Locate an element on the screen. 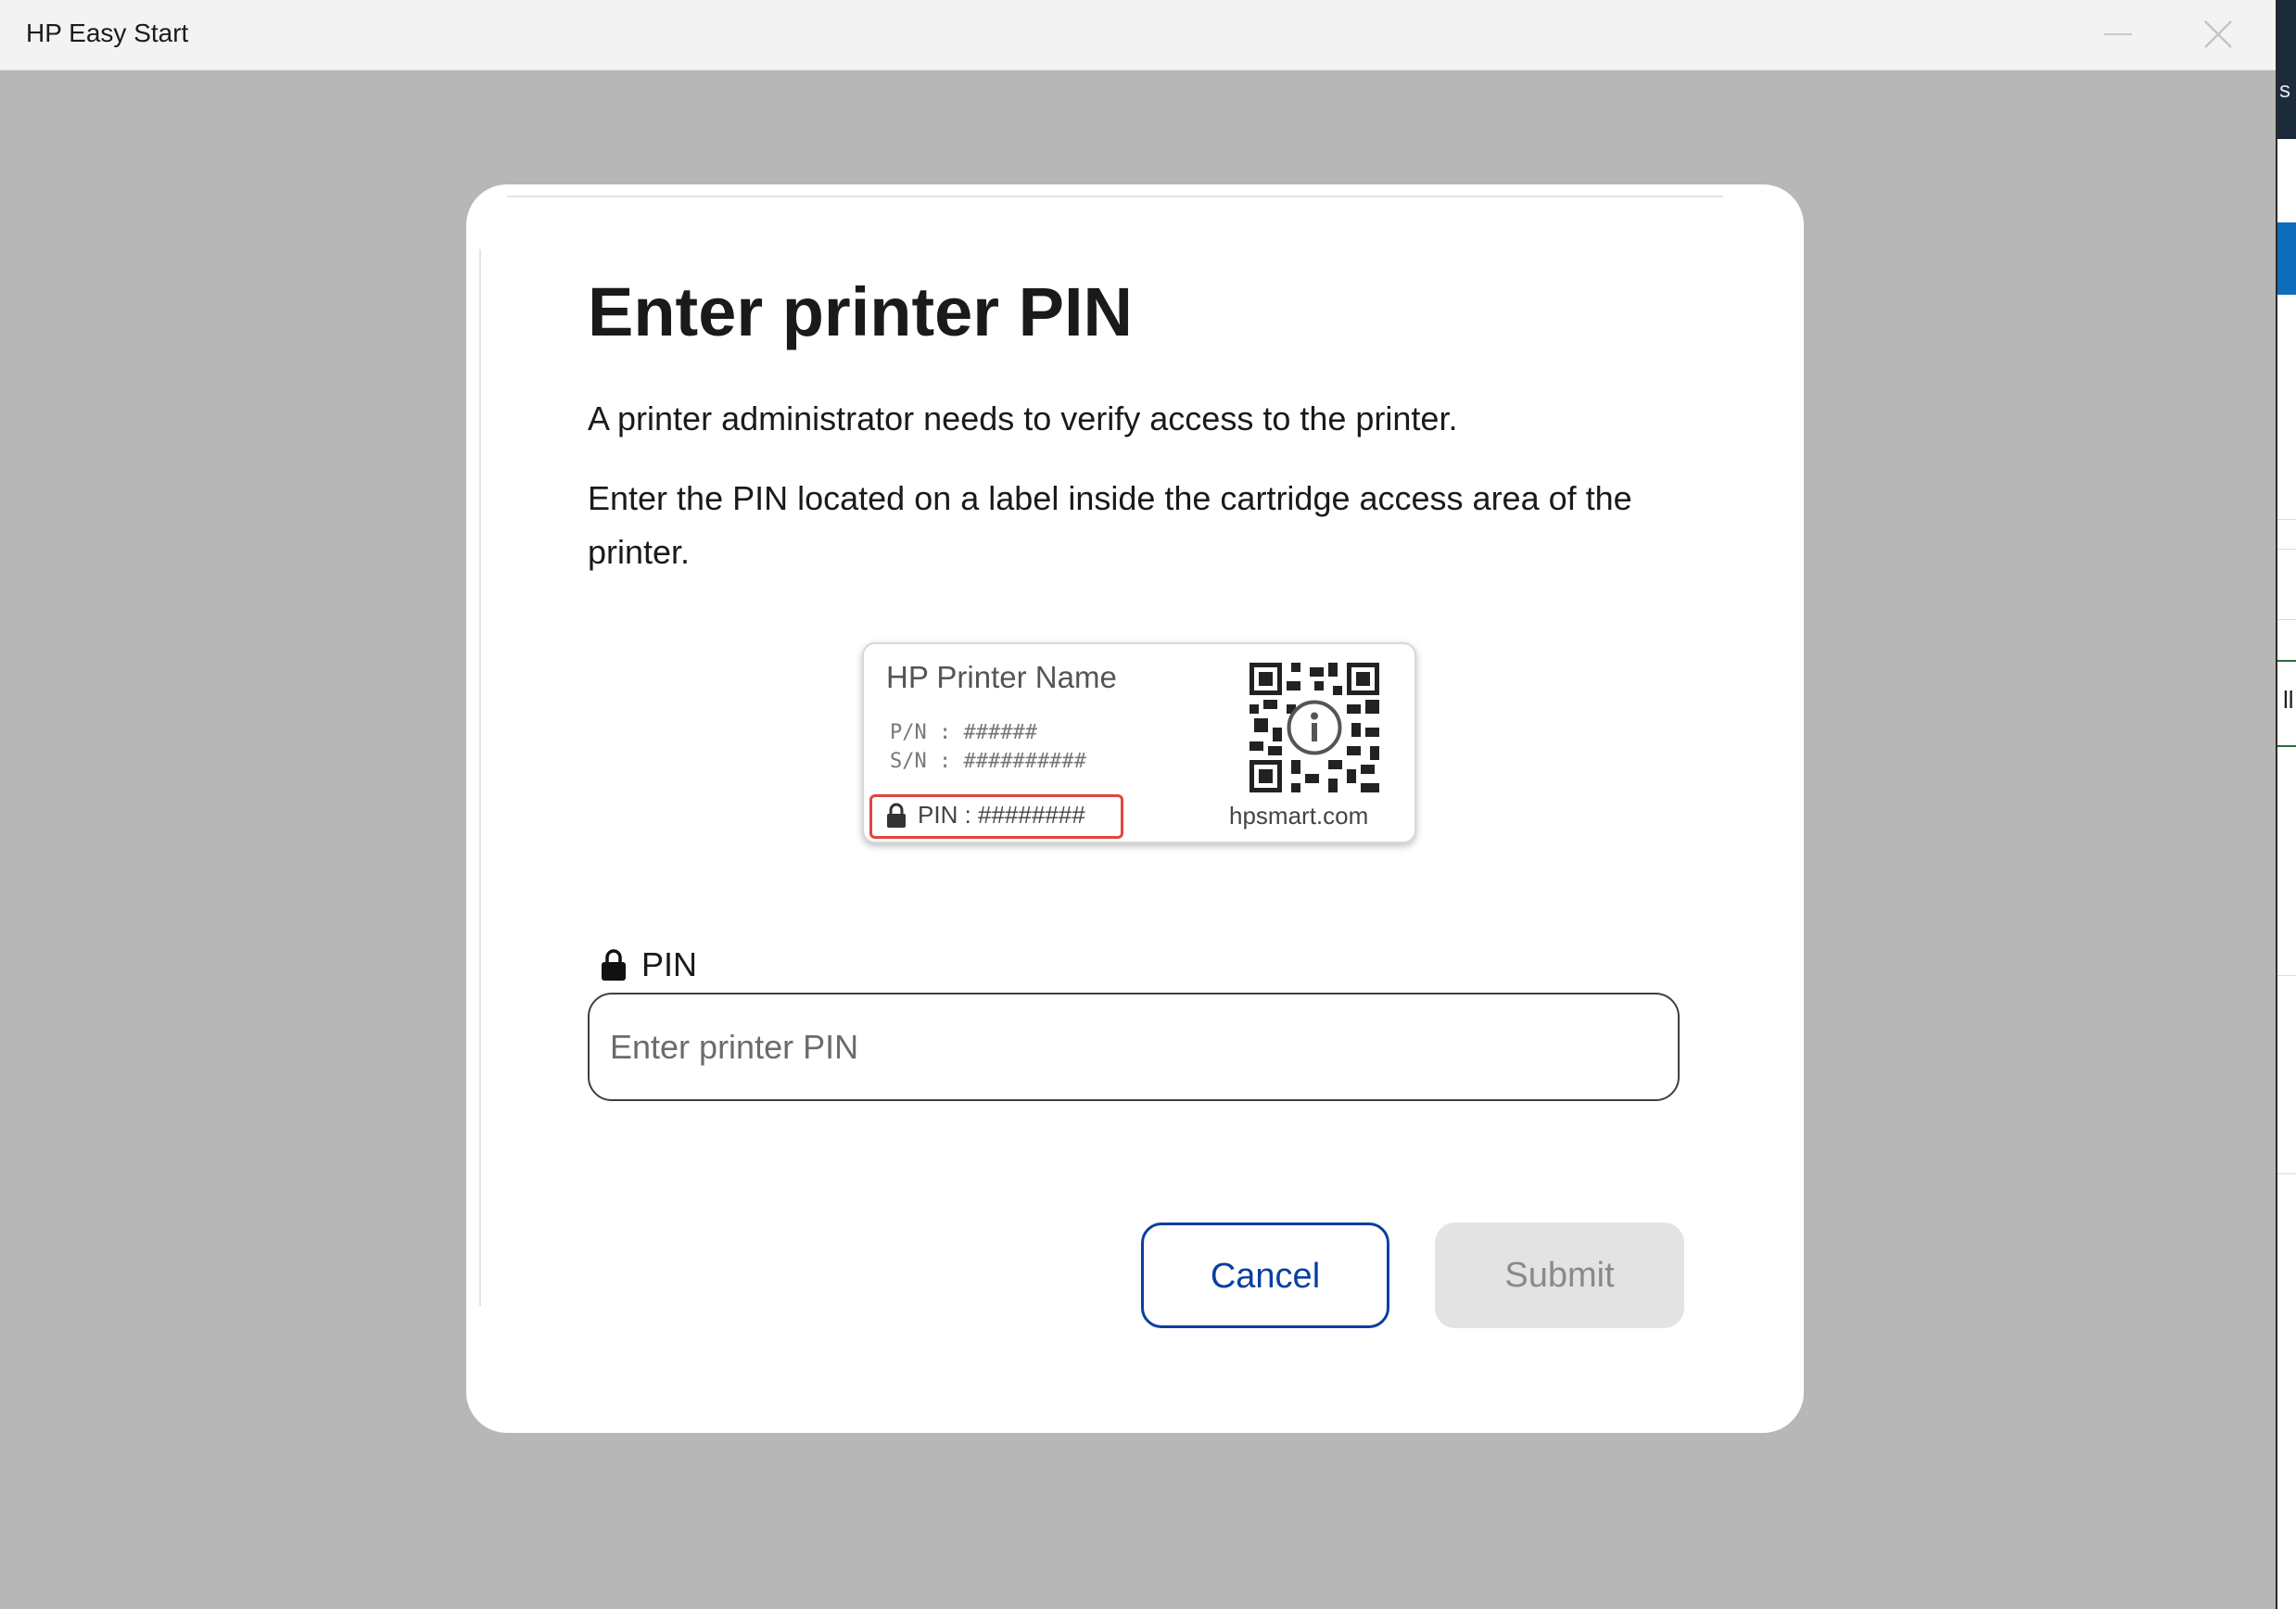  dialog-top-edge is located at coordinates (1115, 196).